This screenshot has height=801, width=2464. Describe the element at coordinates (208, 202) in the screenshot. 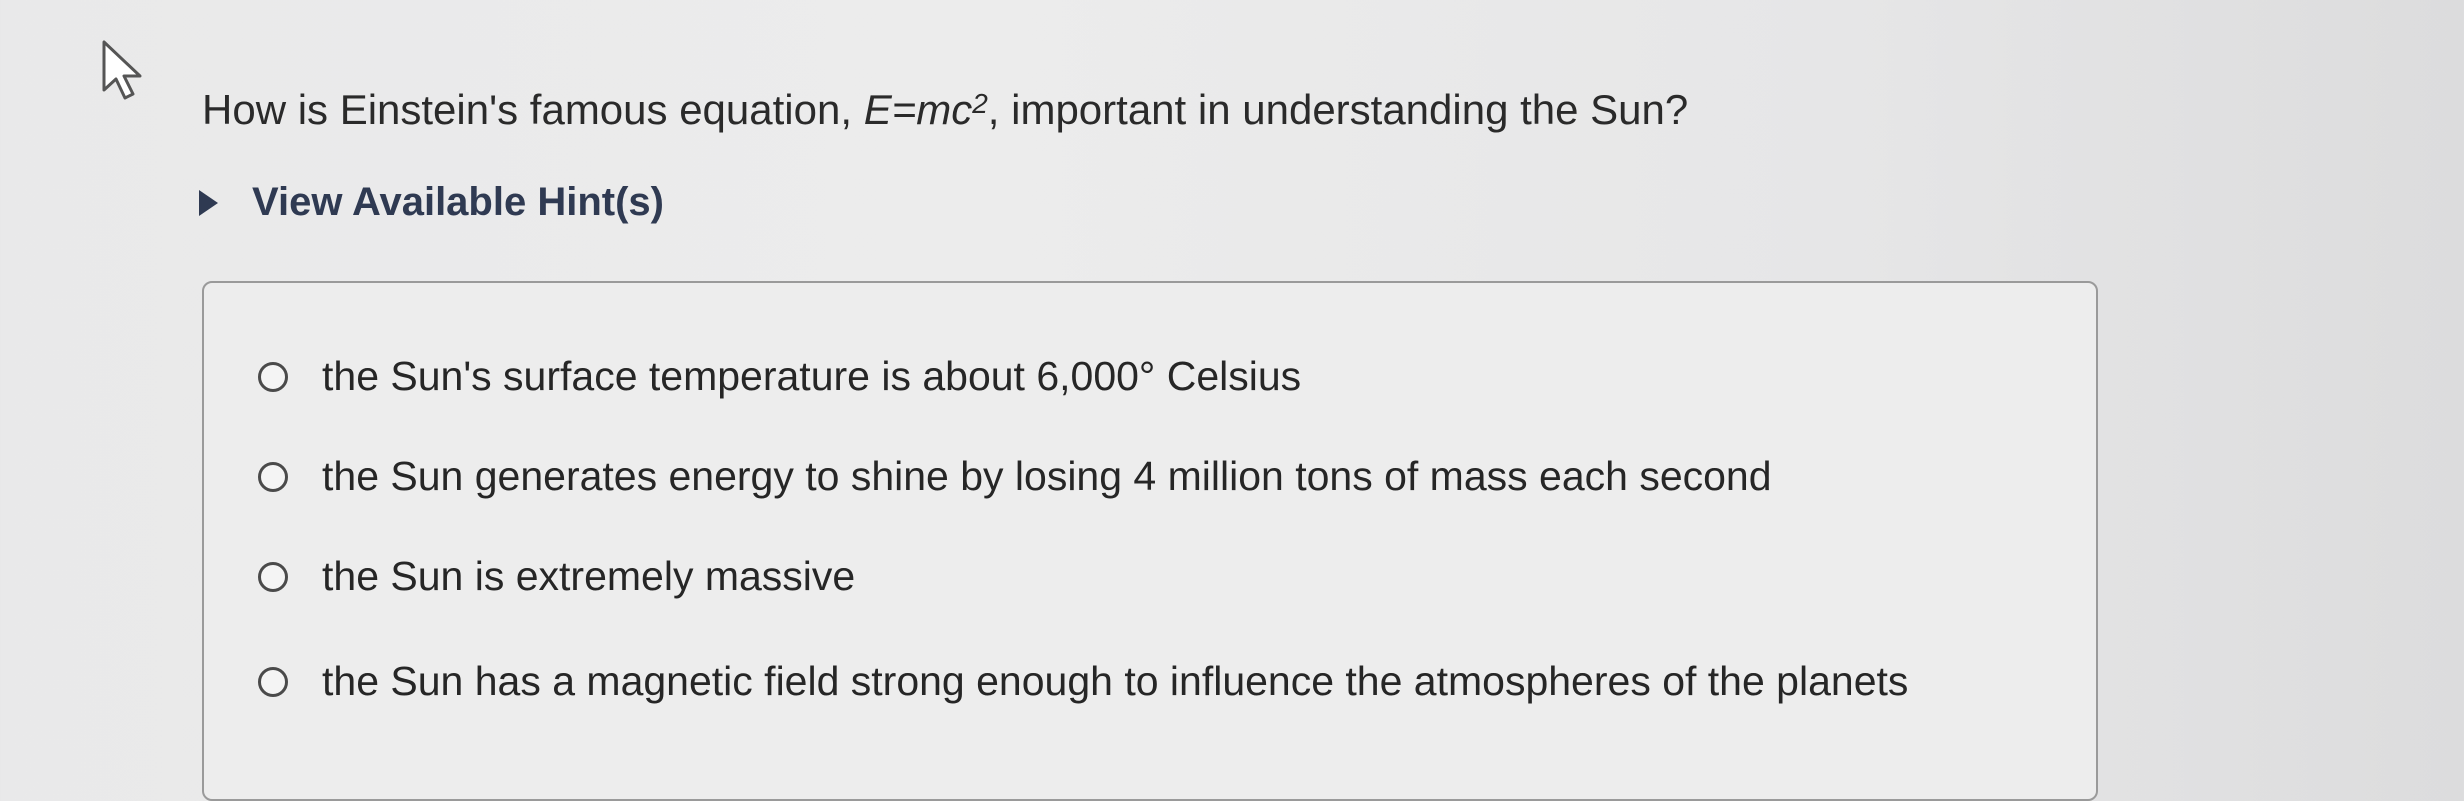

I see `caret-right-icon` at that location.